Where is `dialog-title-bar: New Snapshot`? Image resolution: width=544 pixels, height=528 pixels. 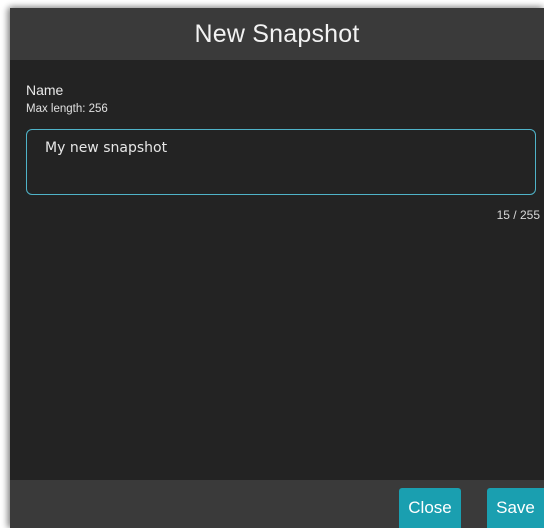
dialog-title-bar: New Snapshot is located at coordinates (277, 34).